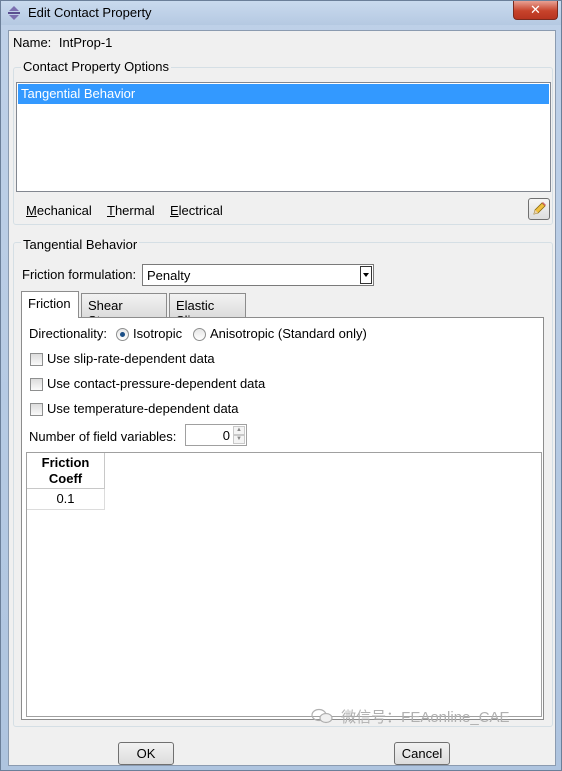 The width and height of the screenshot is (562, 771). I want to click on field-variables-value: 0, so click(226, 435).